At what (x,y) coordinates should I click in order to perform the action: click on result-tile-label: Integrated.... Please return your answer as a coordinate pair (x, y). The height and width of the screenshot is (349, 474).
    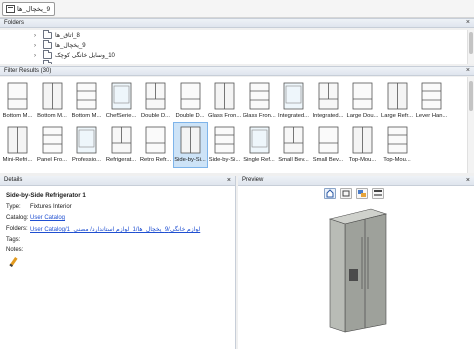
    Looking at the image, I should click on (328, 116).